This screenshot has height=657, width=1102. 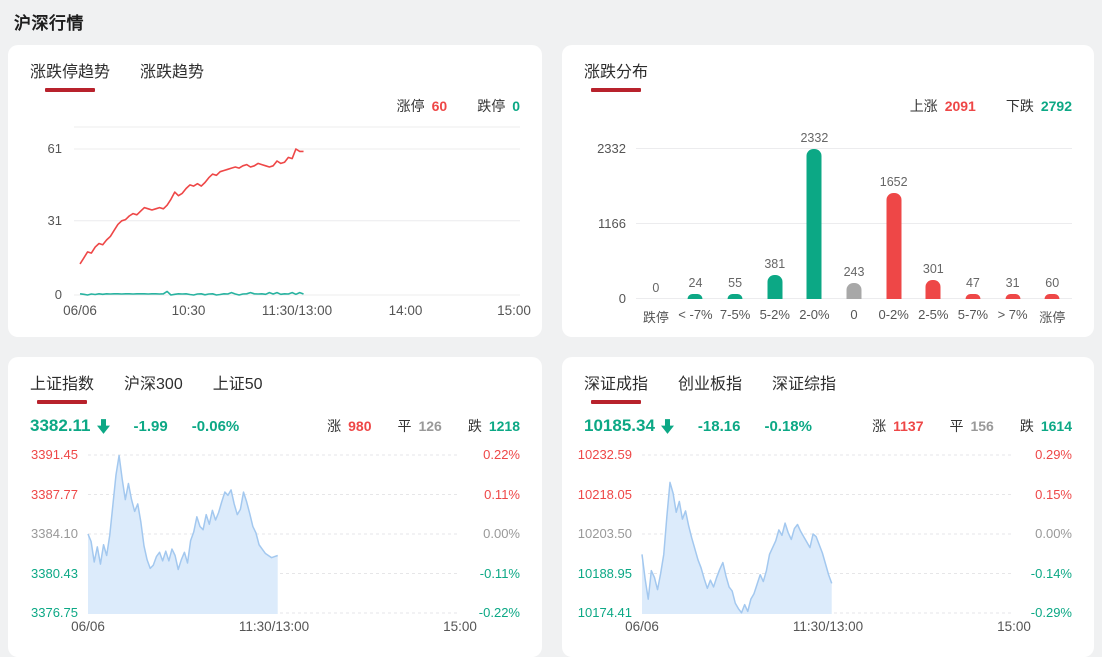 I want to click on bar-value-label: 301, so click(x=933, y=268).